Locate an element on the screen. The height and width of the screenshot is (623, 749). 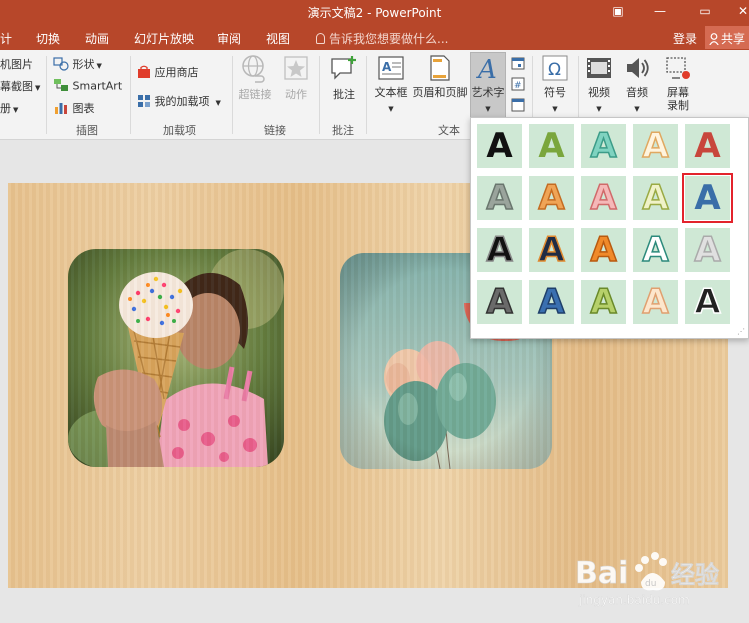
wordart-style-1-5: A is located at coordinates (707, 146).